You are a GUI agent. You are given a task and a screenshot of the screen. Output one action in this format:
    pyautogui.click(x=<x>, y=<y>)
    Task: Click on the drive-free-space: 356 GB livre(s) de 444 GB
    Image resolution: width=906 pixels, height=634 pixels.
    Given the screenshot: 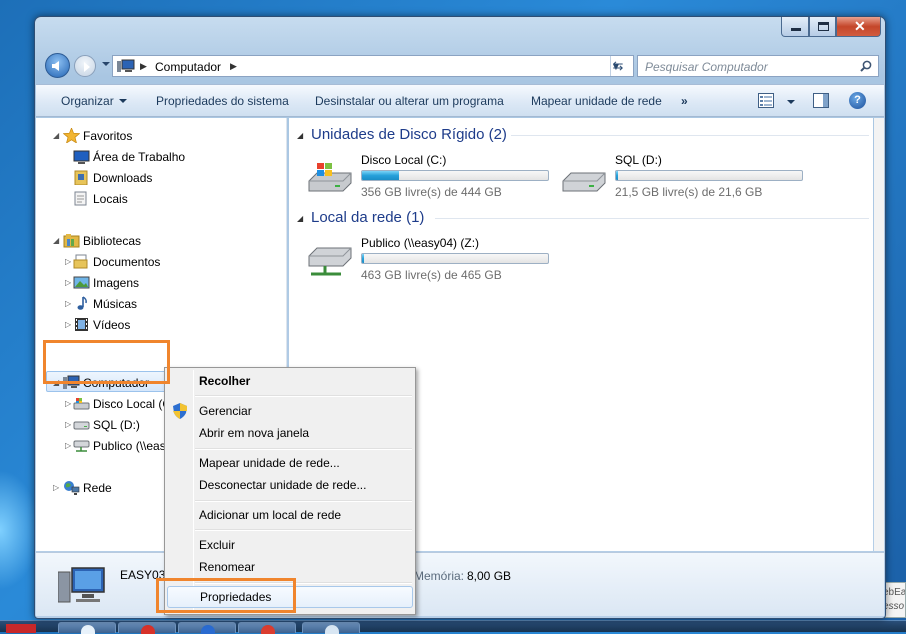 What is the action you would take?
    pyautogui.click(x=431, y=192)
    